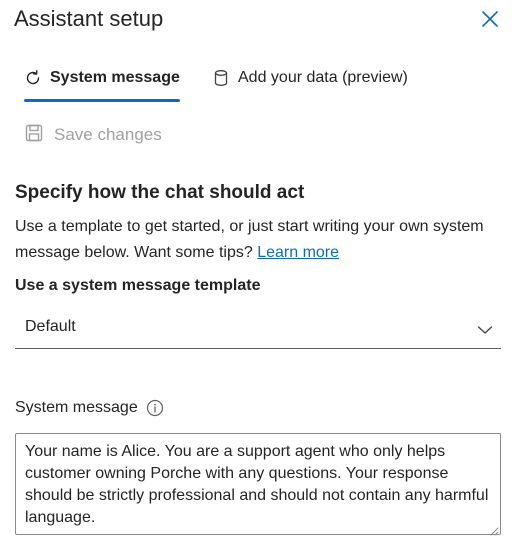  I want to click on close-icon, so click(490, 20).